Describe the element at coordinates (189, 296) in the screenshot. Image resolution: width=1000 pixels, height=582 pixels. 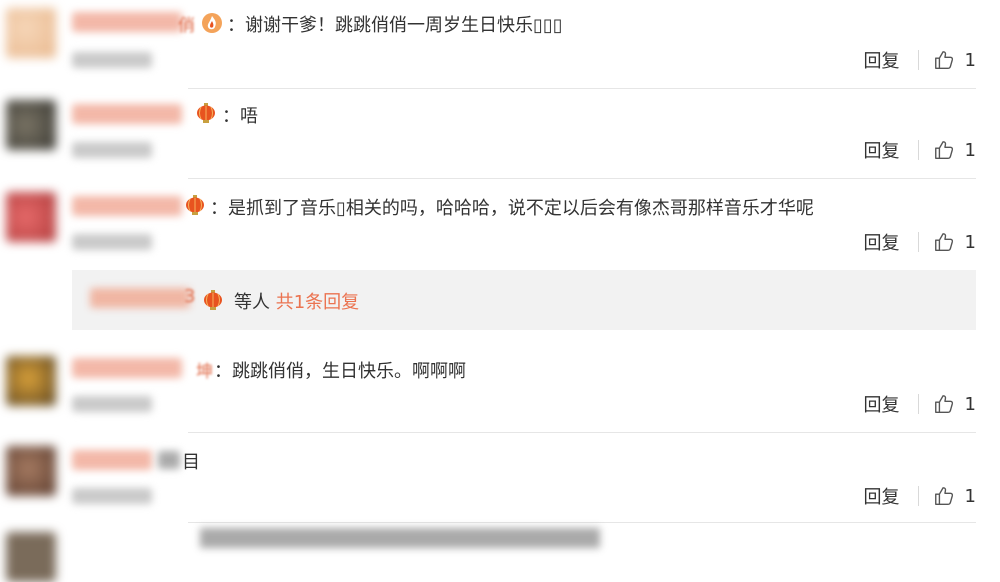
I see `sub-reply-username-tail: 3` at that location.